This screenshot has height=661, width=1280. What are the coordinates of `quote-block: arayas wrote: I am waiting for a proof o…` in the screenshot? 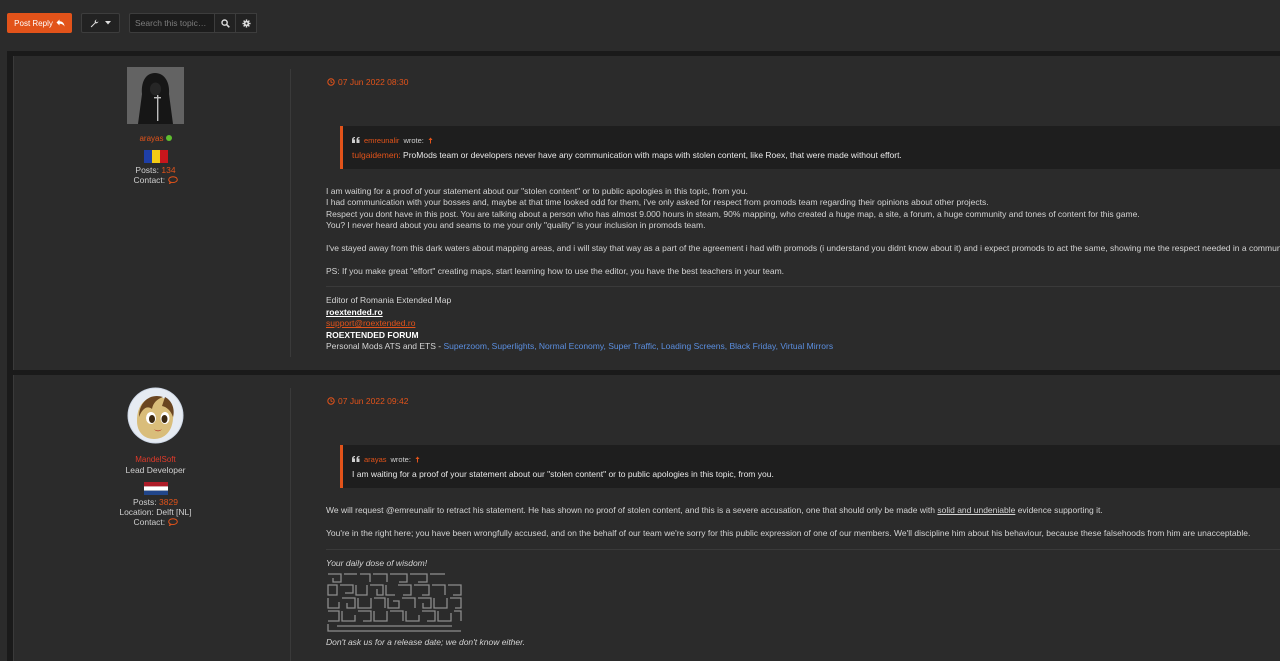 It's located at (810, 466).